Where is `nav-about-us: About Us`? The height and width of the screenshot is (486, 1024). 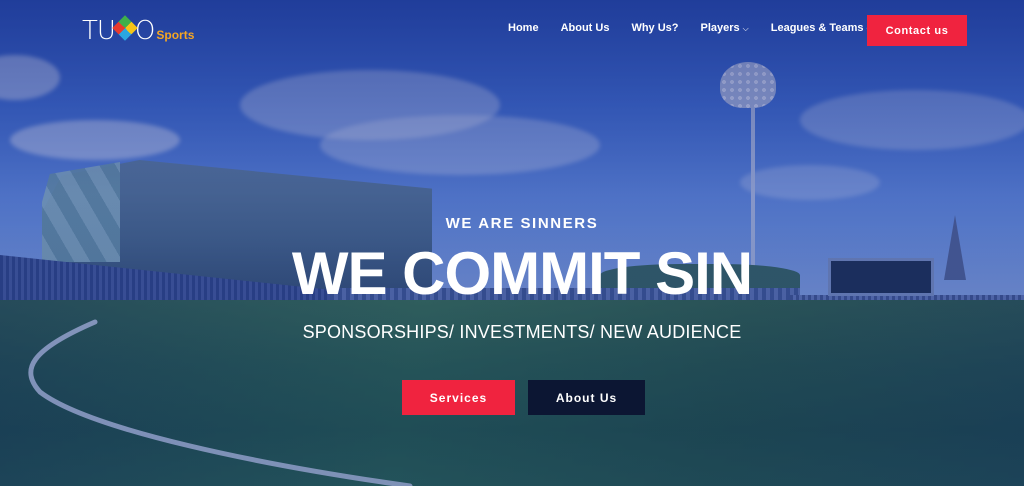
nav-about-us: About Us is located at coordinates (585, 28).